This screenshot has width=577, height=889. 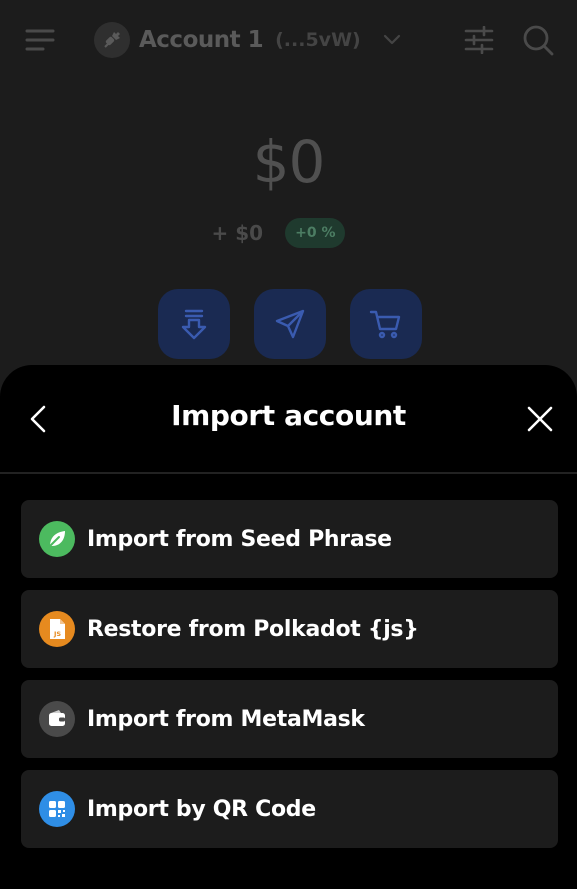 What do you see at coordinates (57, 629) in the screenshot?
I see `js-file-icon: JS` at bounding box center [57, 629].